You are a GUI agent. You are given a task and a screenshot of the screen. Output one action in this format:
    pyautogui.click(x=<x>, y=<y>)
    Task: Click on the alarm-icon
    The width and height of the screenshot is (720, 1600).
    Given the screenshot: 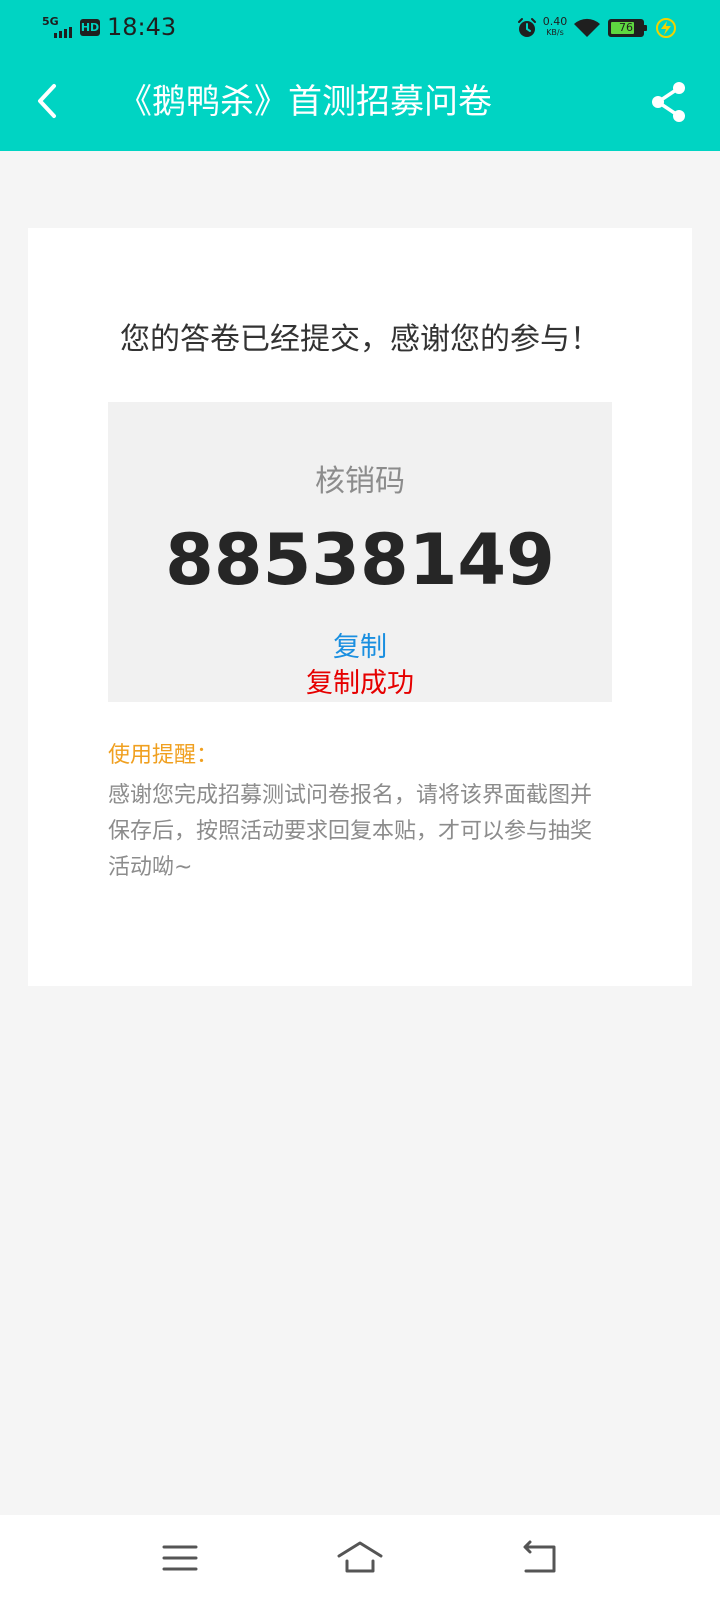 What is the action you would take?
    pyautogui.click(x=527, y=27)
    